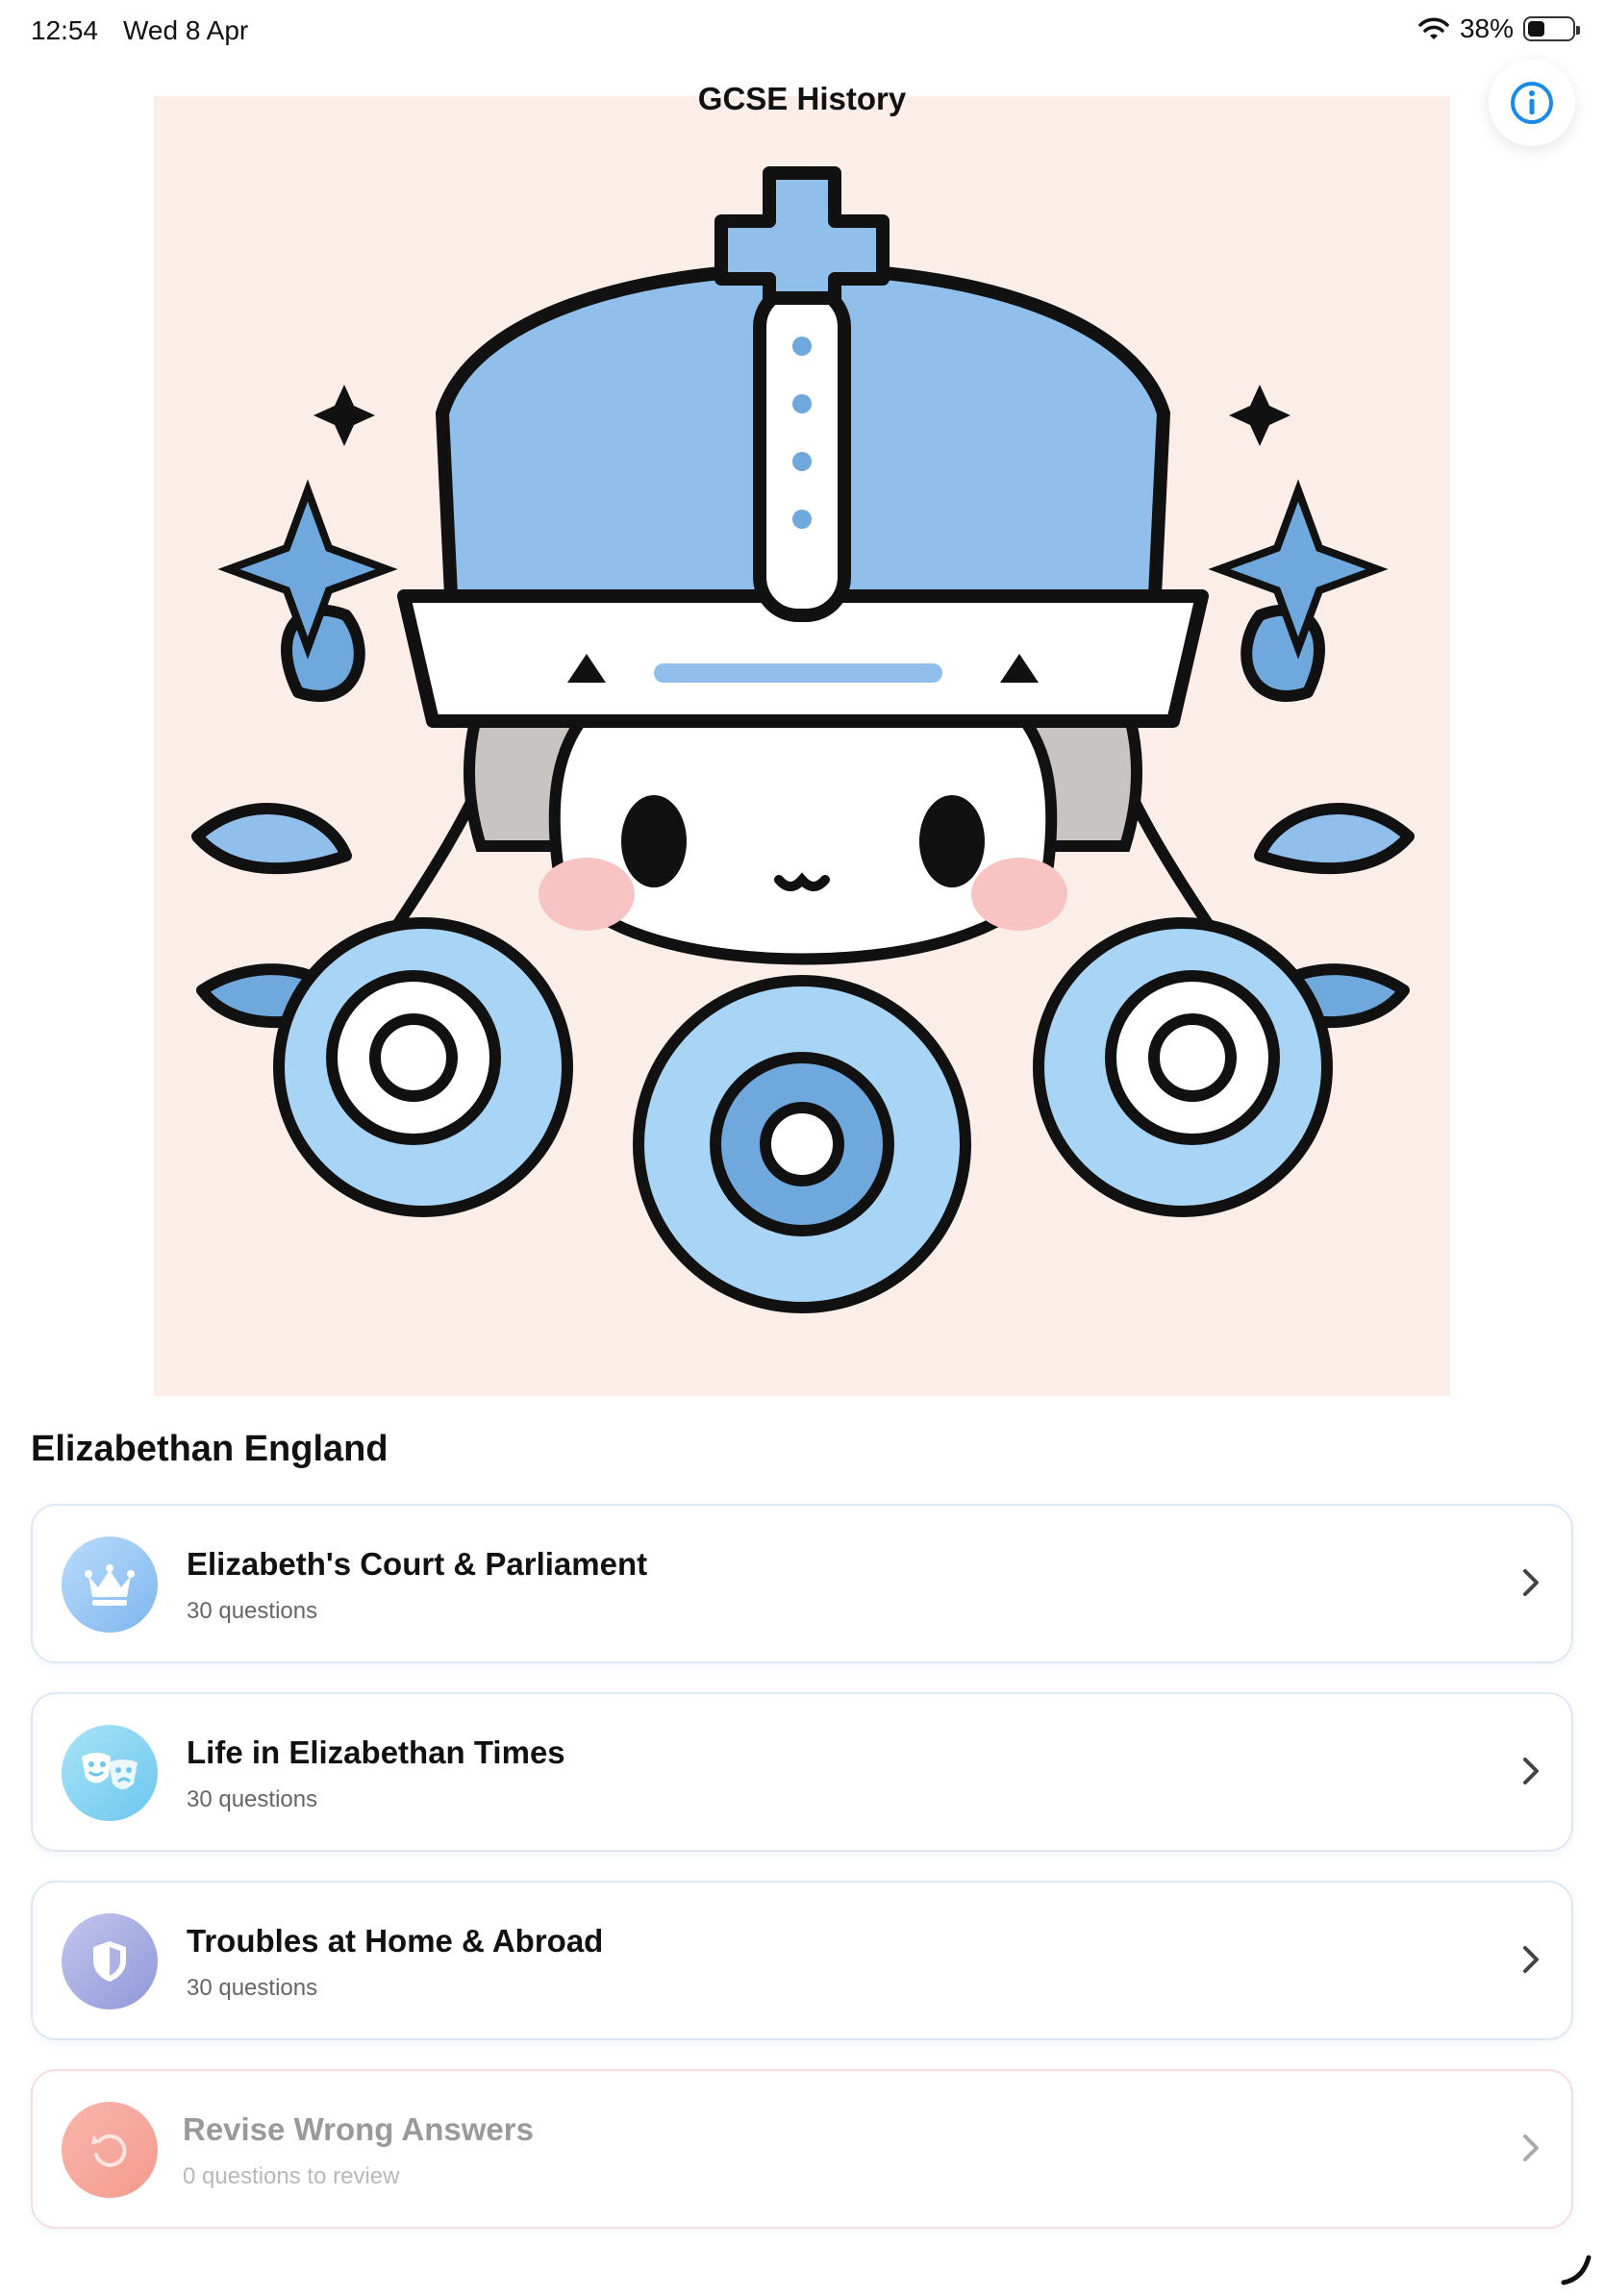  I want to click on topic-title: Troubles at Home & Abroad, so click(395, 1941).